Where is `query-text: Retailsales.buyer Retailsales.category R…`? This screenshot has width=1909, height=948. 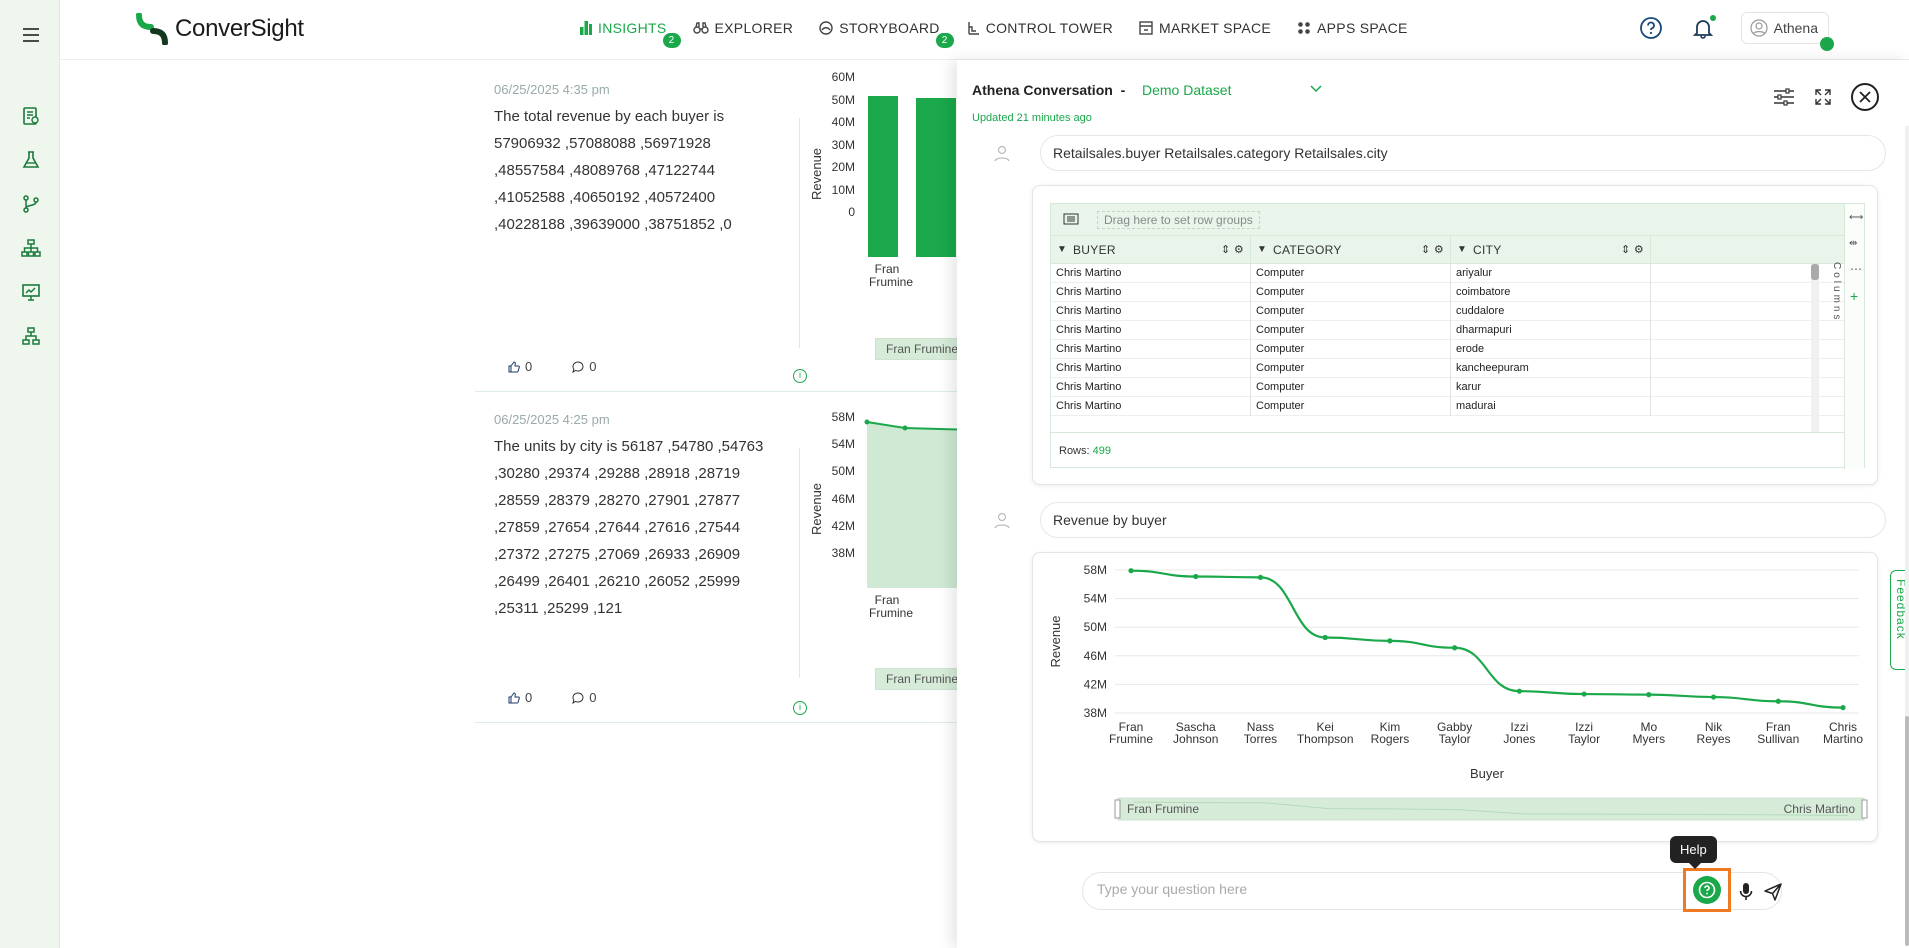
query-text: Retailsales.buyer Retailsales.category R… is located at coordinates (1463, 153).